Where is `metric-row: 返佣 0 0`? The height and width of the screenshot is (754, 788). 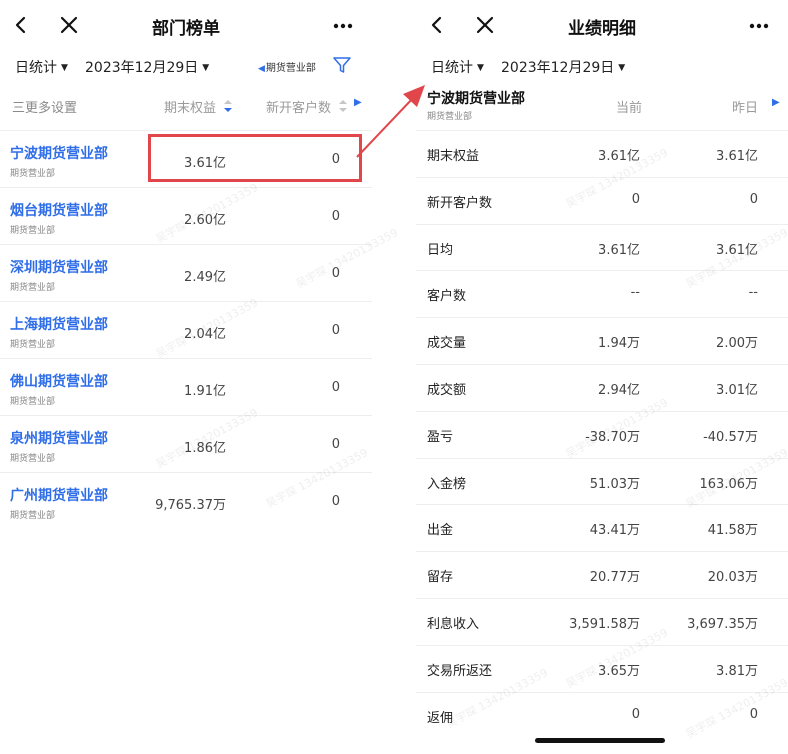 metric-row: 返佣 0 0 is located at coordinates (602, 715).